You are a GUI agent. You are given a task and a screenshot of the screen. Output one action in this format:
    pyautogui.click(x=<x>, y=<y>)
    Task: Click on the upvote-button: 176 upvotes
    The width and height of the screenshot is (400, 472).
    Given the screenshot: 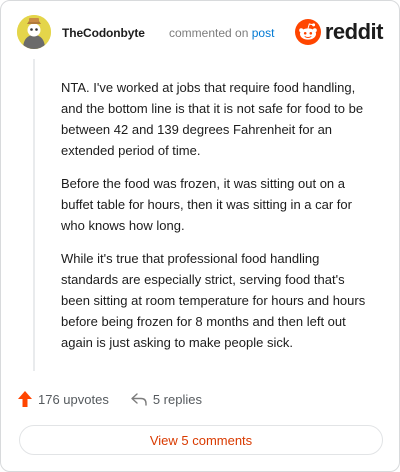 What is the action you would take?
    pyautogui.click(x=63, y=399)
    